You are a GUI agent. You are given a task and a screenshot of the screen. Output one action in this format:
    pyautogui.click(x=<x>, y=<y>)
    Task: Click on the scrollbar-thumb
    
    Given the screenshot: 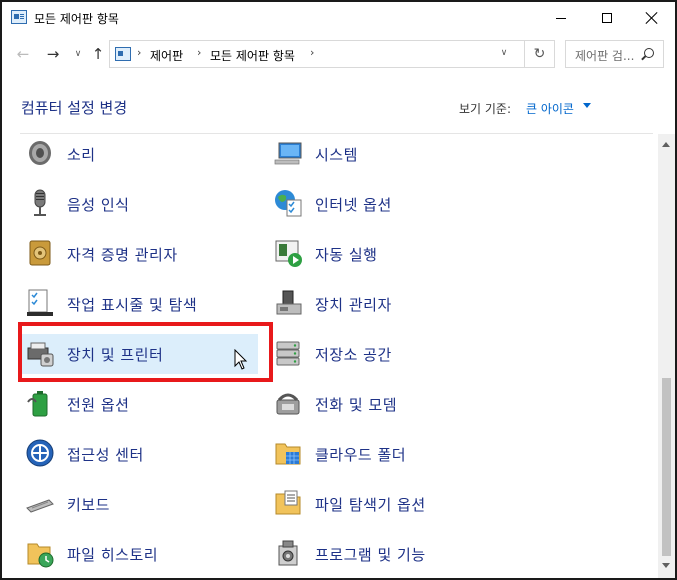 What is the action you would take?
    pyautogui.click(x=666, y=467)
    